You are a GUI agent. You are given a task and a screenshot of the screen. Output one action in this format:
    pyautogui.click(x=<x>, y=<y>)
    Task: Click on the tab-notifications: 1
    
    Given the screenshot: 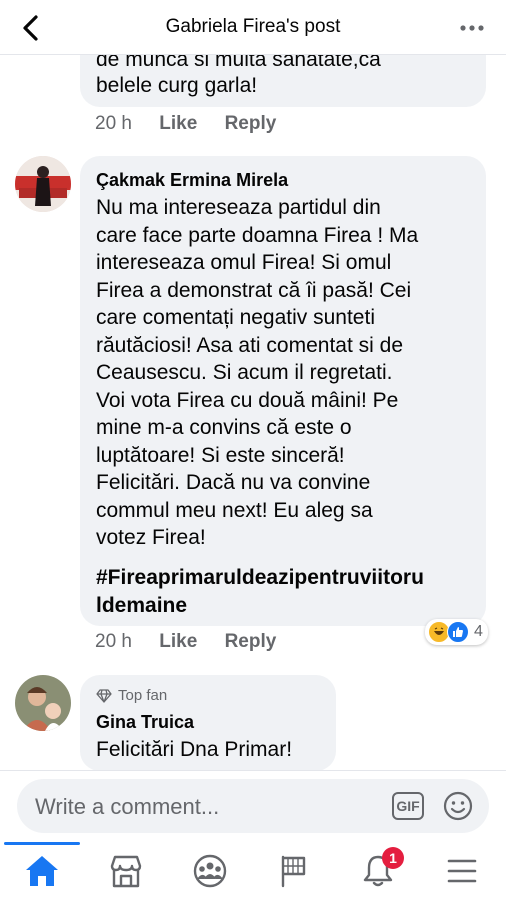 What is the action you would take?
    pyautogui.click(x=378, y=871)
    